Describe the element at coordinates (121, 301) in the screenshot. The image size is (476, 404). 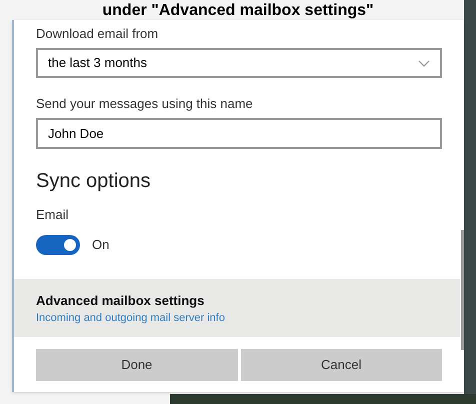
I see `panel-title: Advanced mailbox settings` at that location.